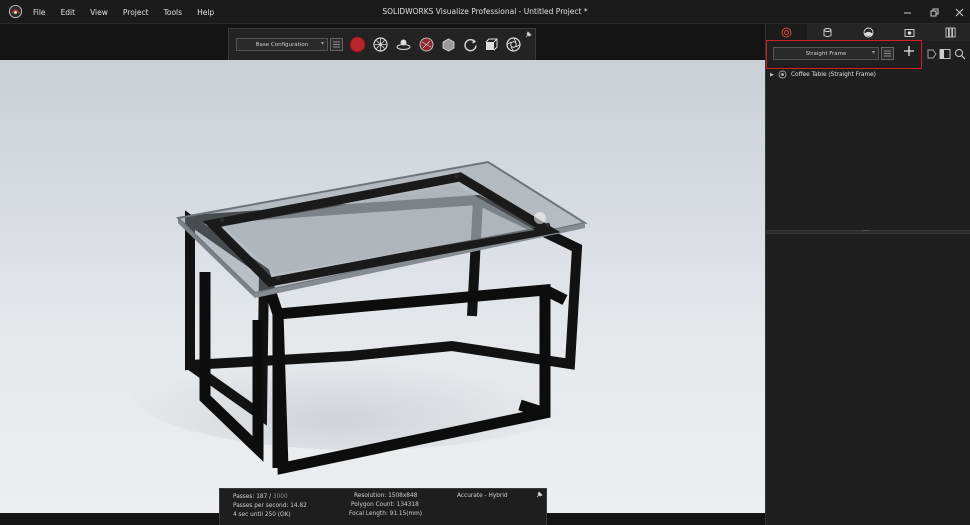  What do you see at coordinates (403, 44) in the screenshot?
I see `lighting-icon` at bounding box center [403, 44].